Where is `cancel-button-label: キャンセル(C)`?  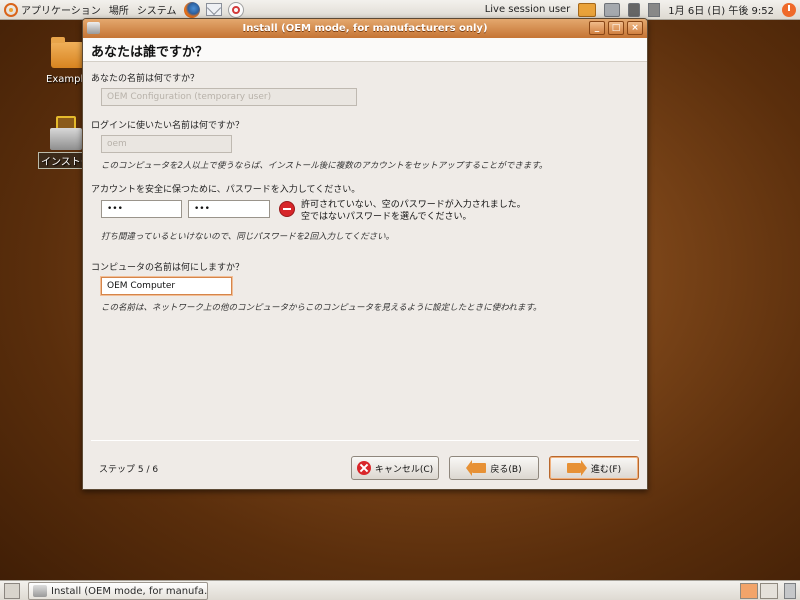
cancel-button-label: キャンセル(C) is located at coordinates (404, 469).